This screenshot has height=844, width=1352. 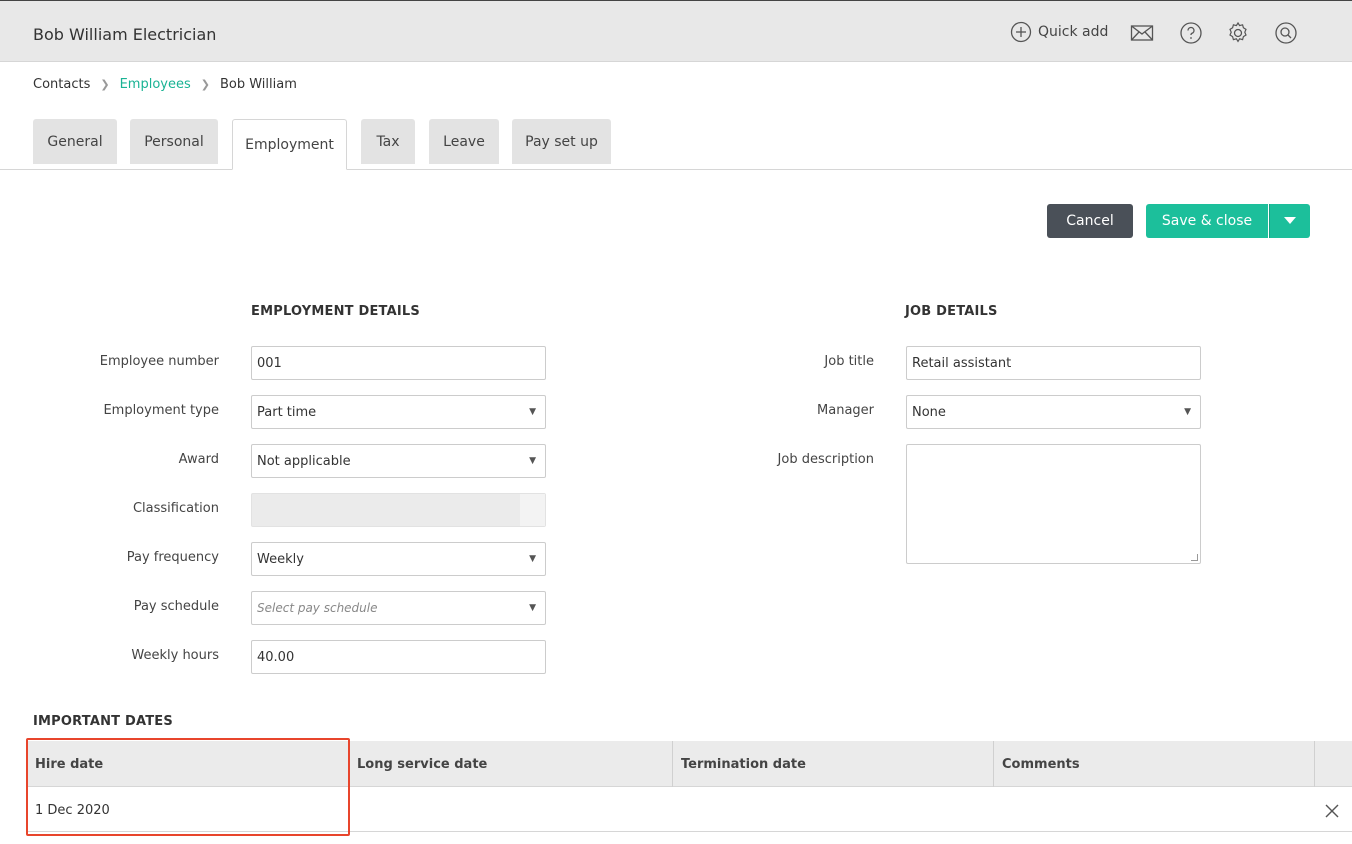 I want to click on column-termination-date: Termination date, so click(x=833, y=764).